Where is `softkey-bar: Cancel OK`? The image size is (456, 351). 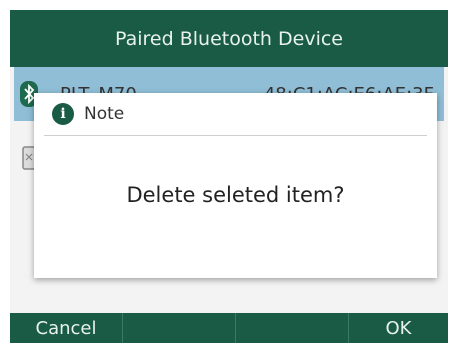
softkey-bar: Cancel OK is located at coordinates (229, 328).